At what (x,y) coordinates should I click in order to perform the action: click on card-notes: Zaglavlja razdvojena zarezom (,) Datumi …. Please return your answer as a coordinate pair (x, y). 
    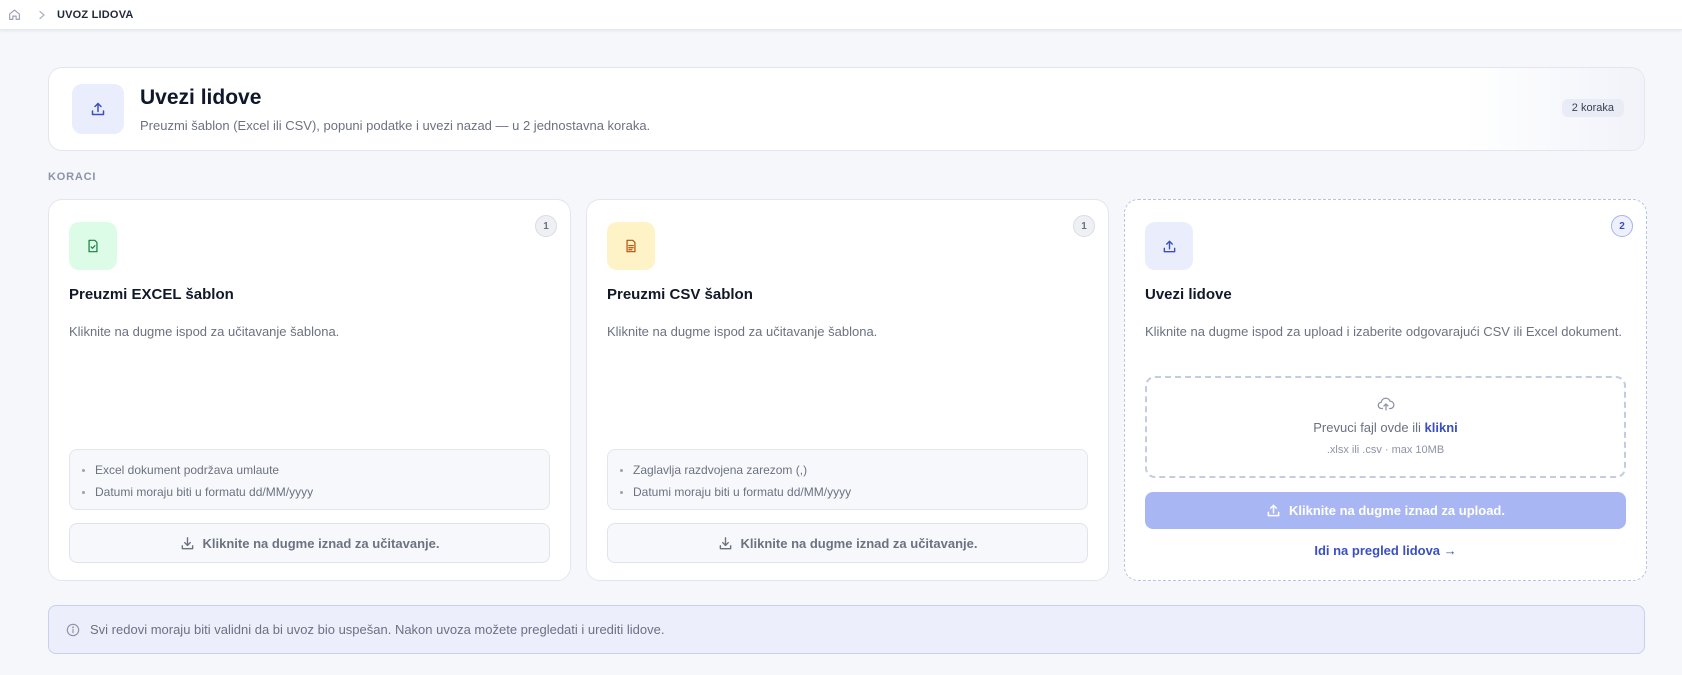
    Looking at the image, I should click on (847, 479).